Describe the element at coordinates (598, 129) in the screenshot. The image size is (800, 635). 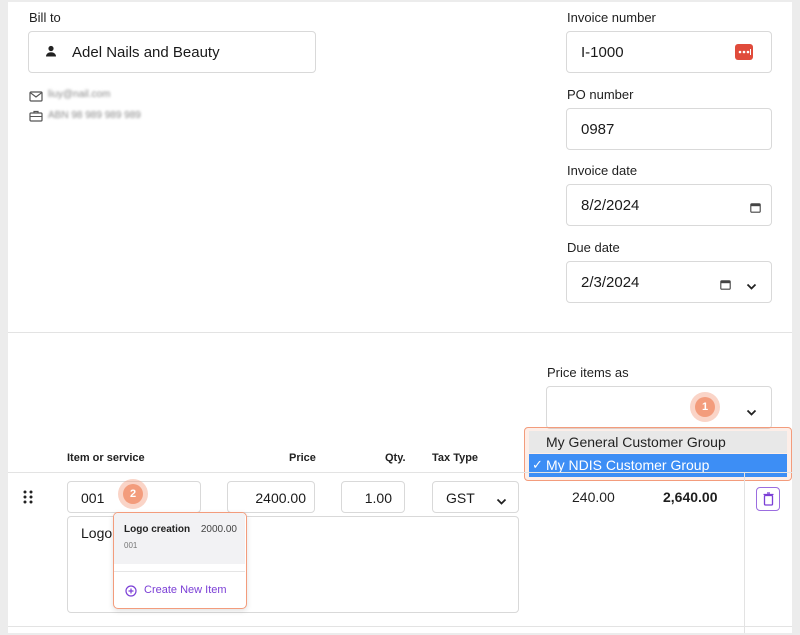
I see `po-number-value: 0987` at that location.